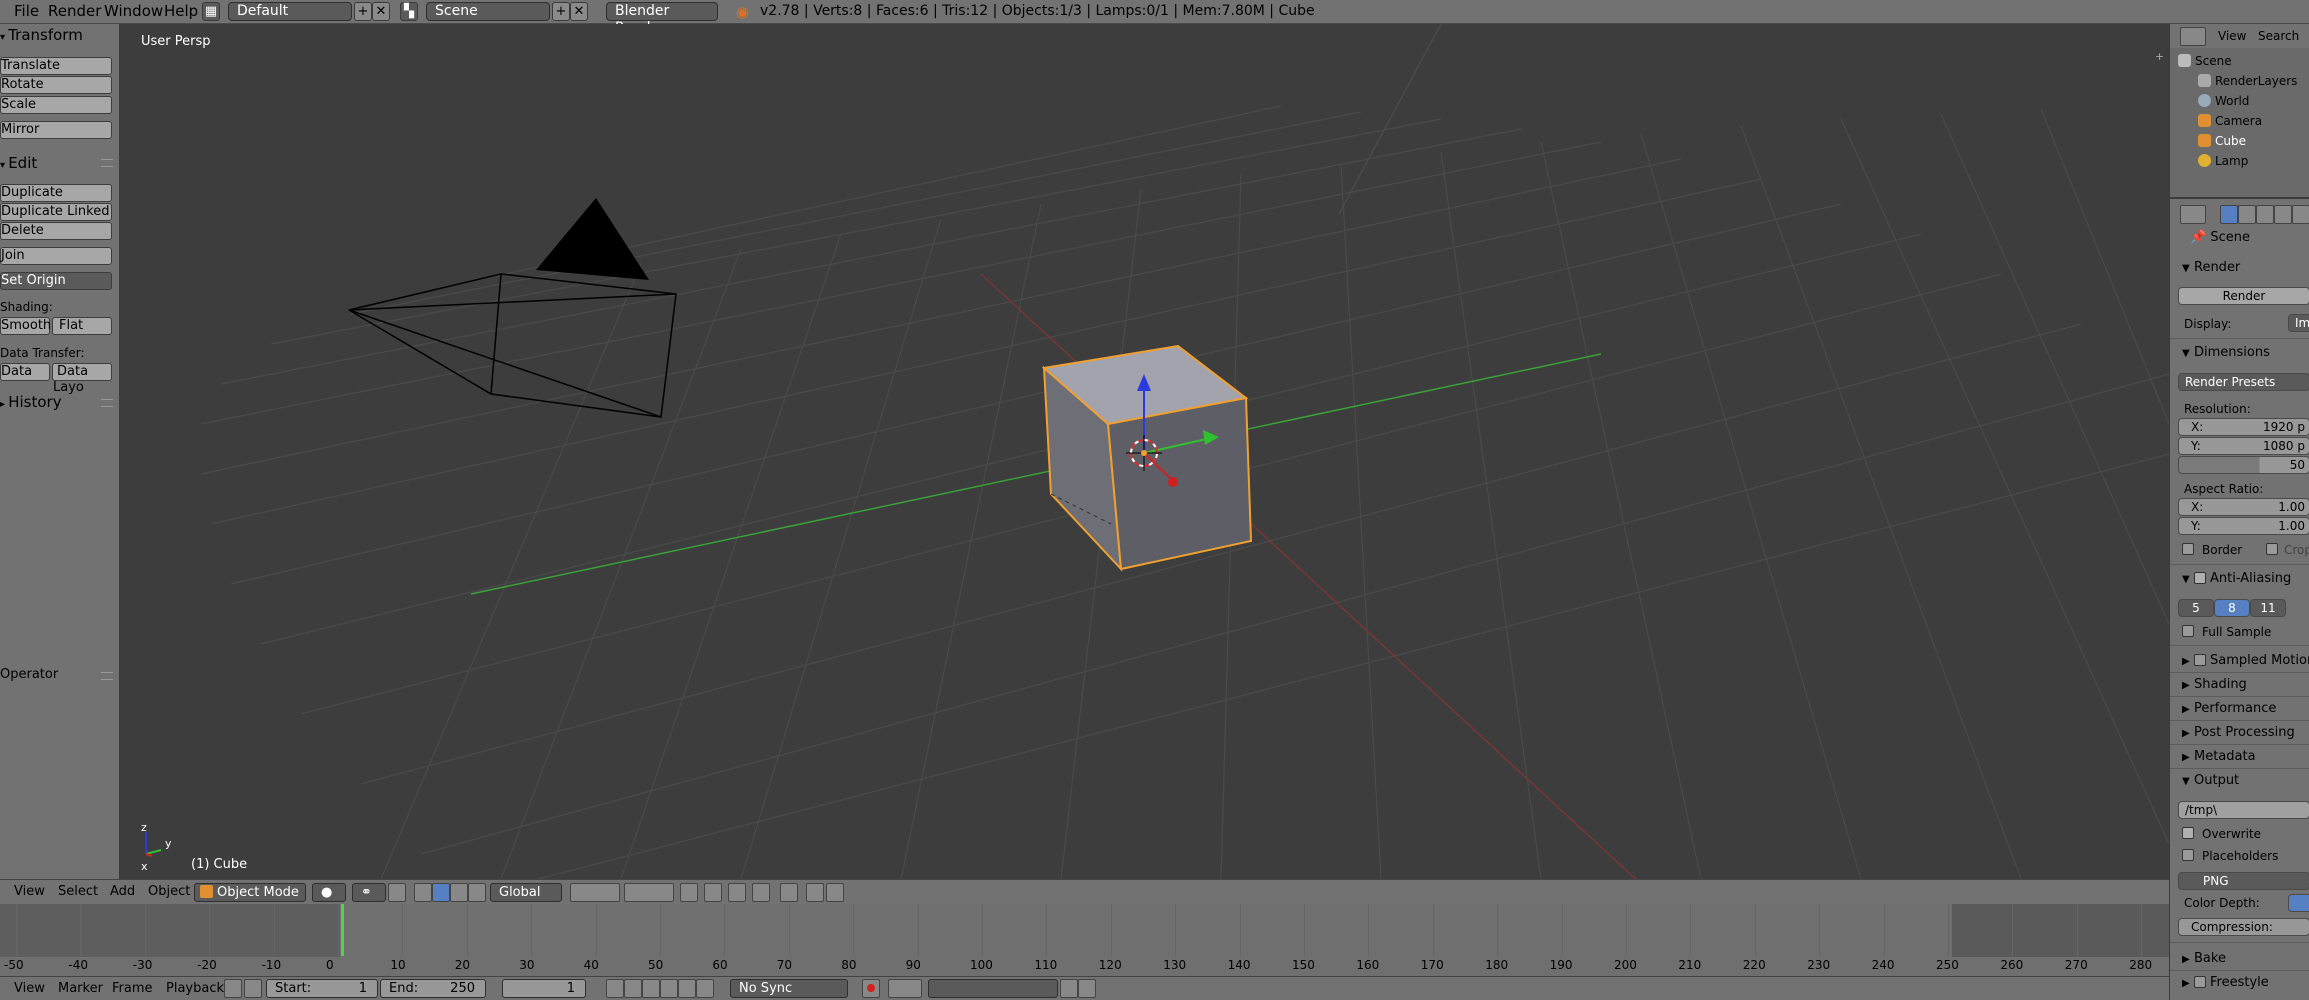  I want to click on camera-view-icon, so click(835, 892).